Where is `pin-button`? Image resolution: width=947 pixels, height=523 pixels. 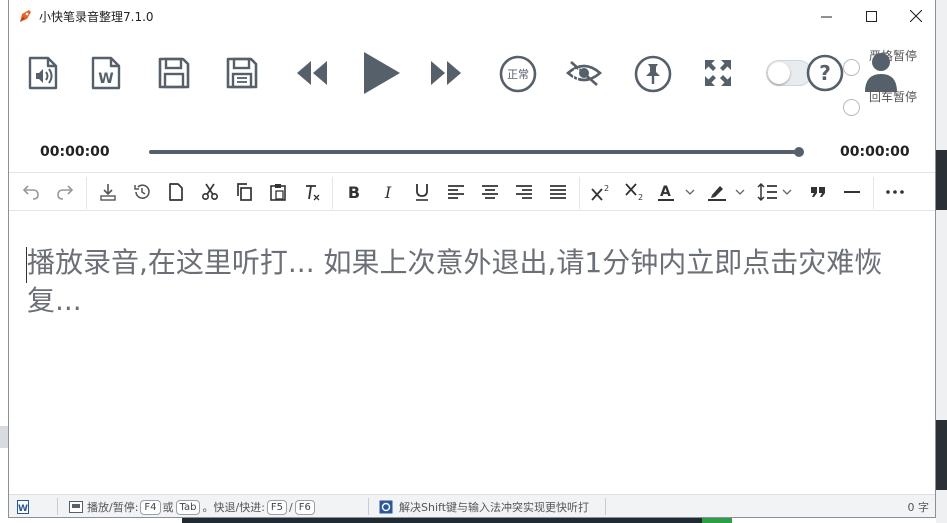
pin-button is located at coordinates (653, 74).